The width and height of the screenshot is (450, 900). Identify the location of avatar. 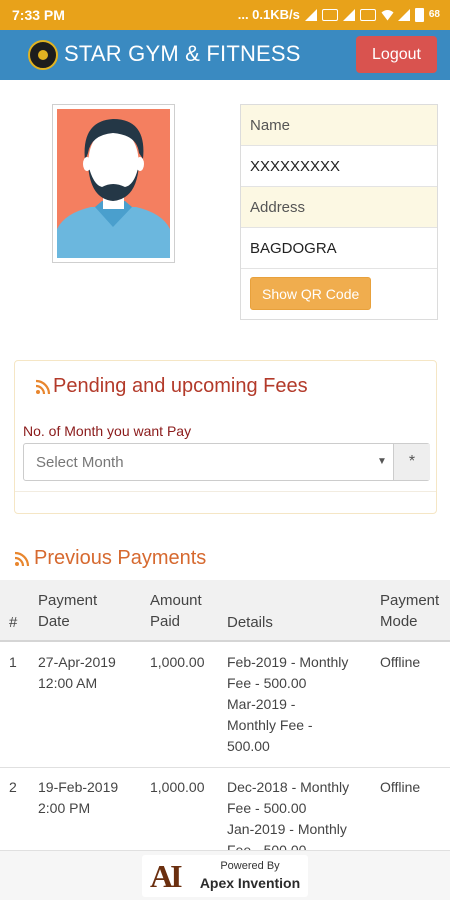
(113, 183).